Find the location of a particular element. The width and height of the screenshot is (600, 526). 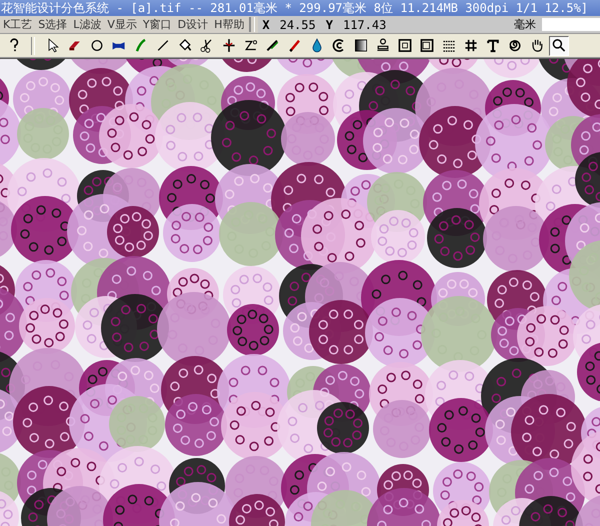

knife-icon is located at coordinates (273, 45).